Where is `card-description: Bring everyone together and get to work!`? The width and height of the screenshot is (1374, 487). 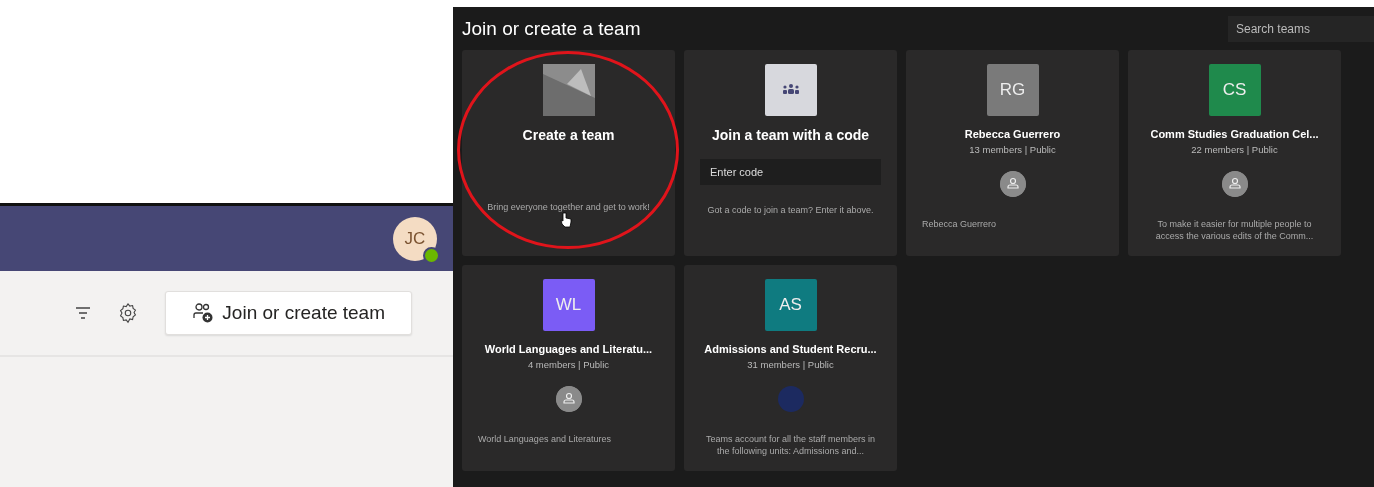
card-description: Bring everyone together and get to work! is located at coordinates (568, 208).